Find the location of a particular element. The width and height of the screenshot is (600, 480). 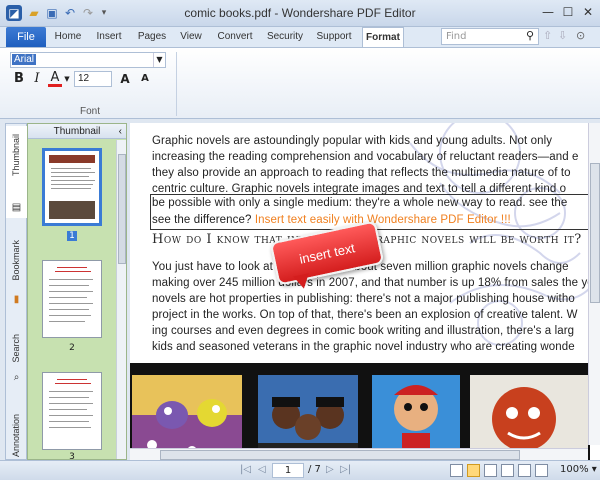

minimize-button: — is located at coordinates (548, 12).